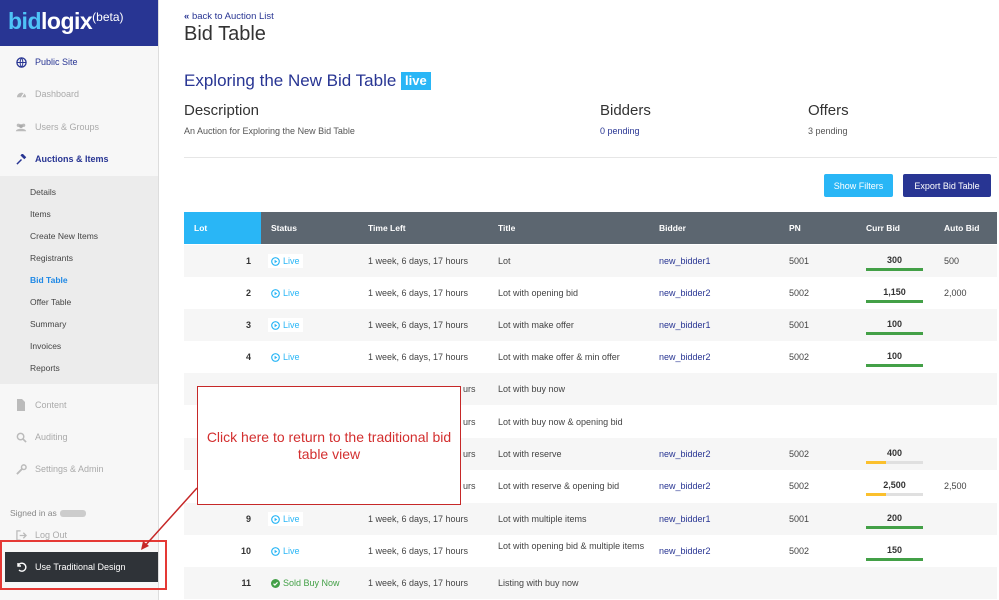 The width and height of the screenshot is (999, 600). I want to click on item-title: Lot with make offer, so click(536, 325).